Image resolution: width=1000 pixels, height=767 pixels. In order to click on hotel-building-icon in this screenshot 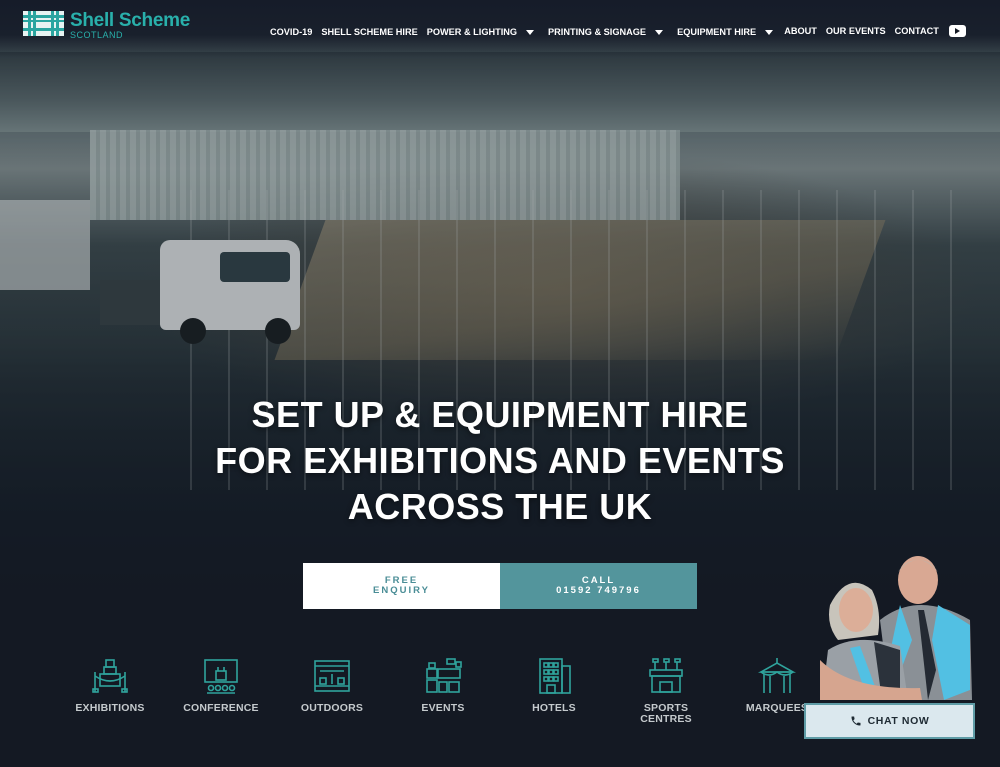, I will do `click(555, 676)`.